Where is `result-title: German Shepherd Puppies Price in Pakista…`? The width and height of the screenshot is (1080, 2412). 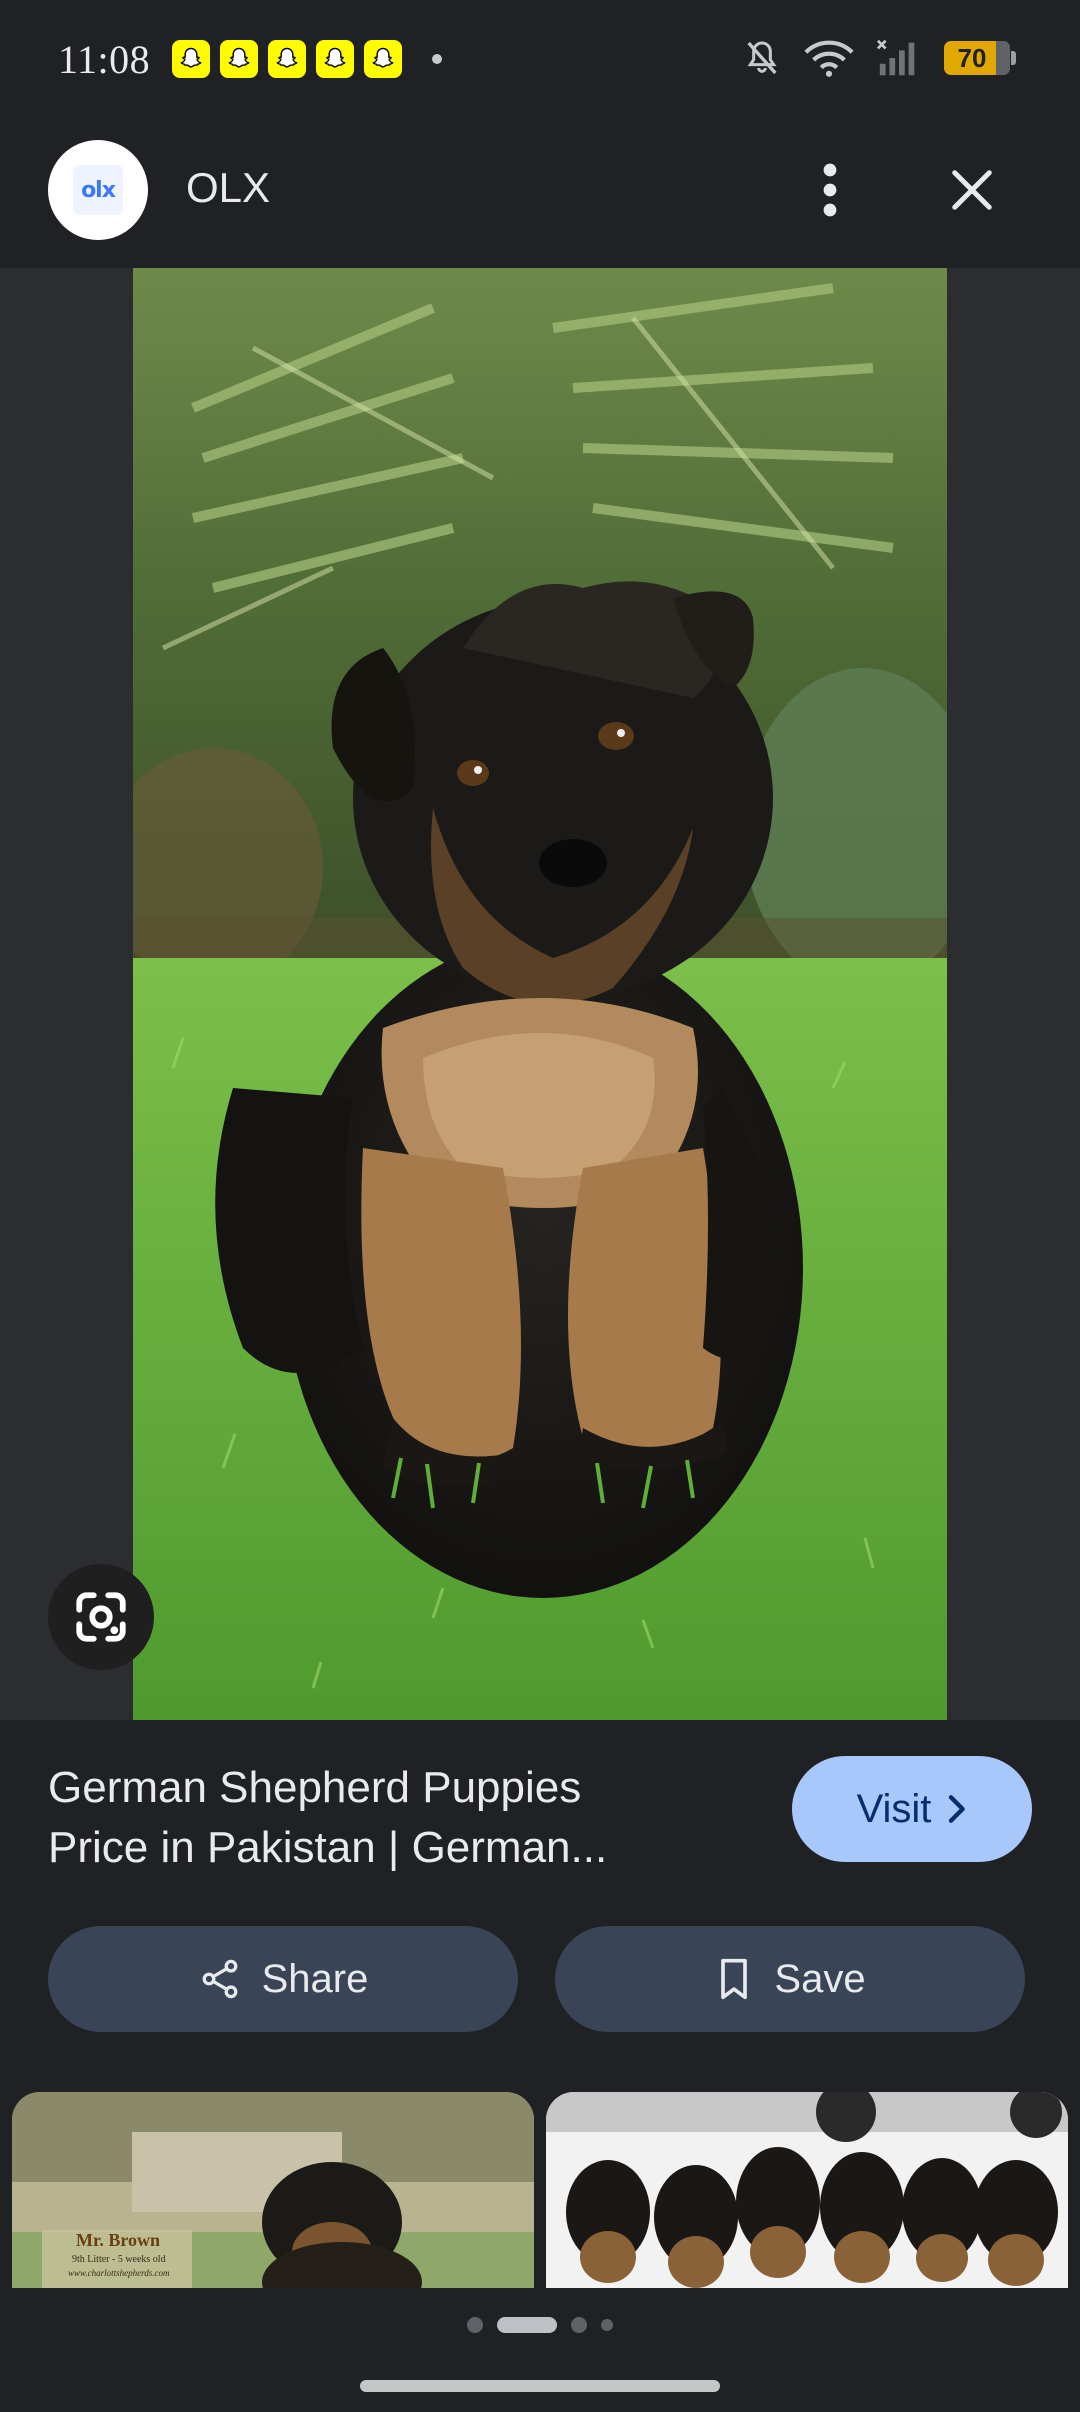 result-title: German Shepherd Puppies Price in Pakista… is located at coordinates (398, 1818).